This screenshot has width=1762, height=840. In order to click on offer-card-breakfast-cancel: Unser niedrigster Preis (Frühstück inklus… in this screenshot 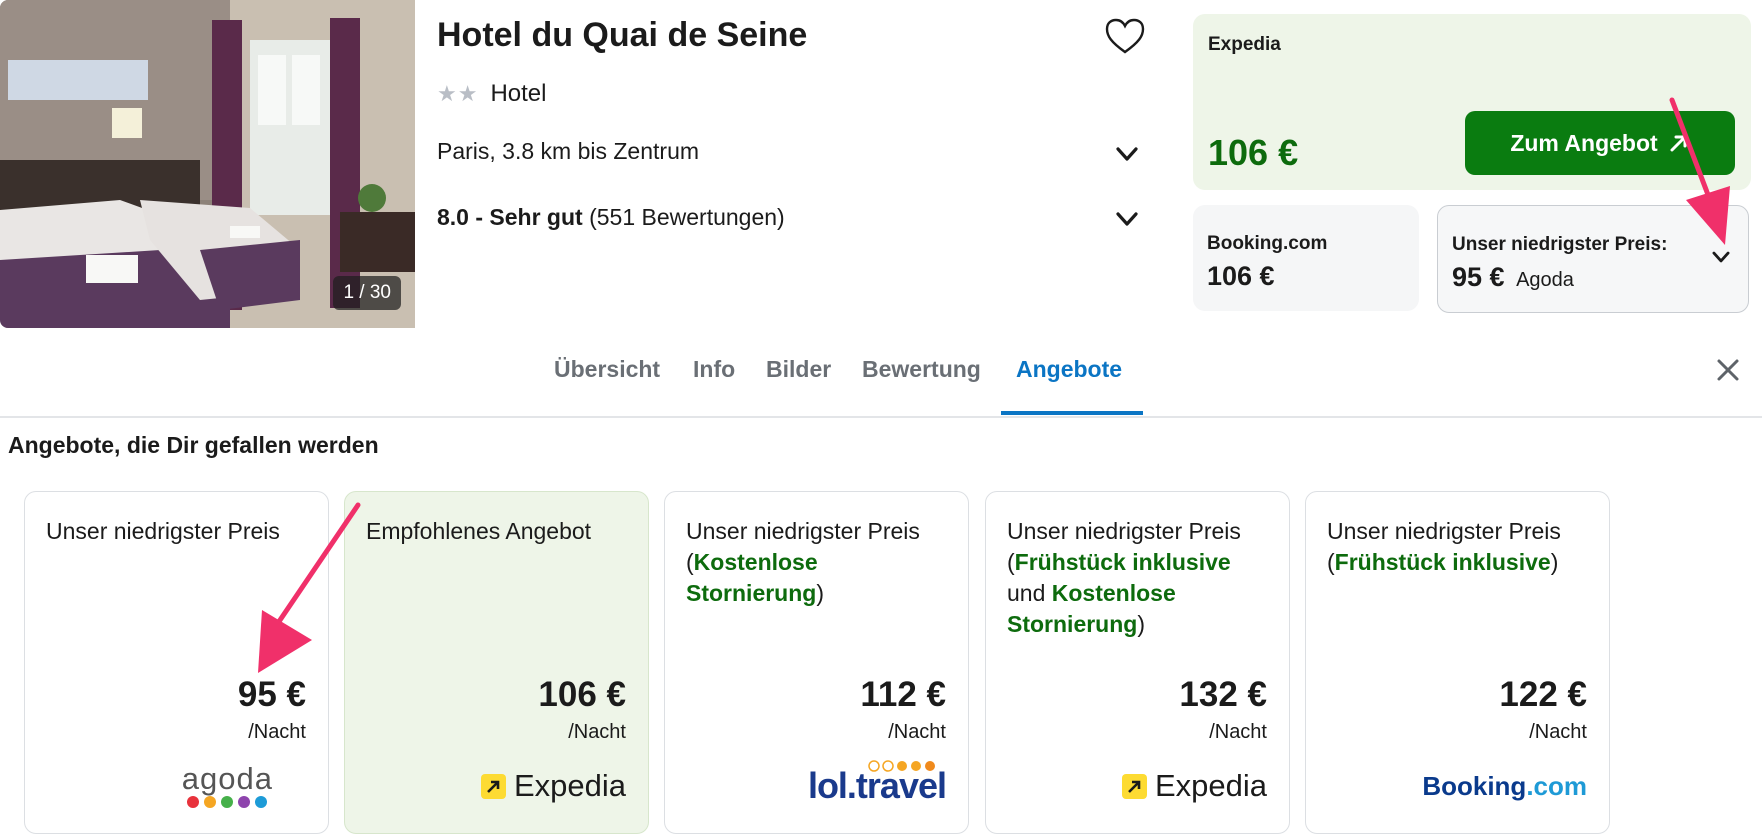, I will do `click(1137, 662)`.